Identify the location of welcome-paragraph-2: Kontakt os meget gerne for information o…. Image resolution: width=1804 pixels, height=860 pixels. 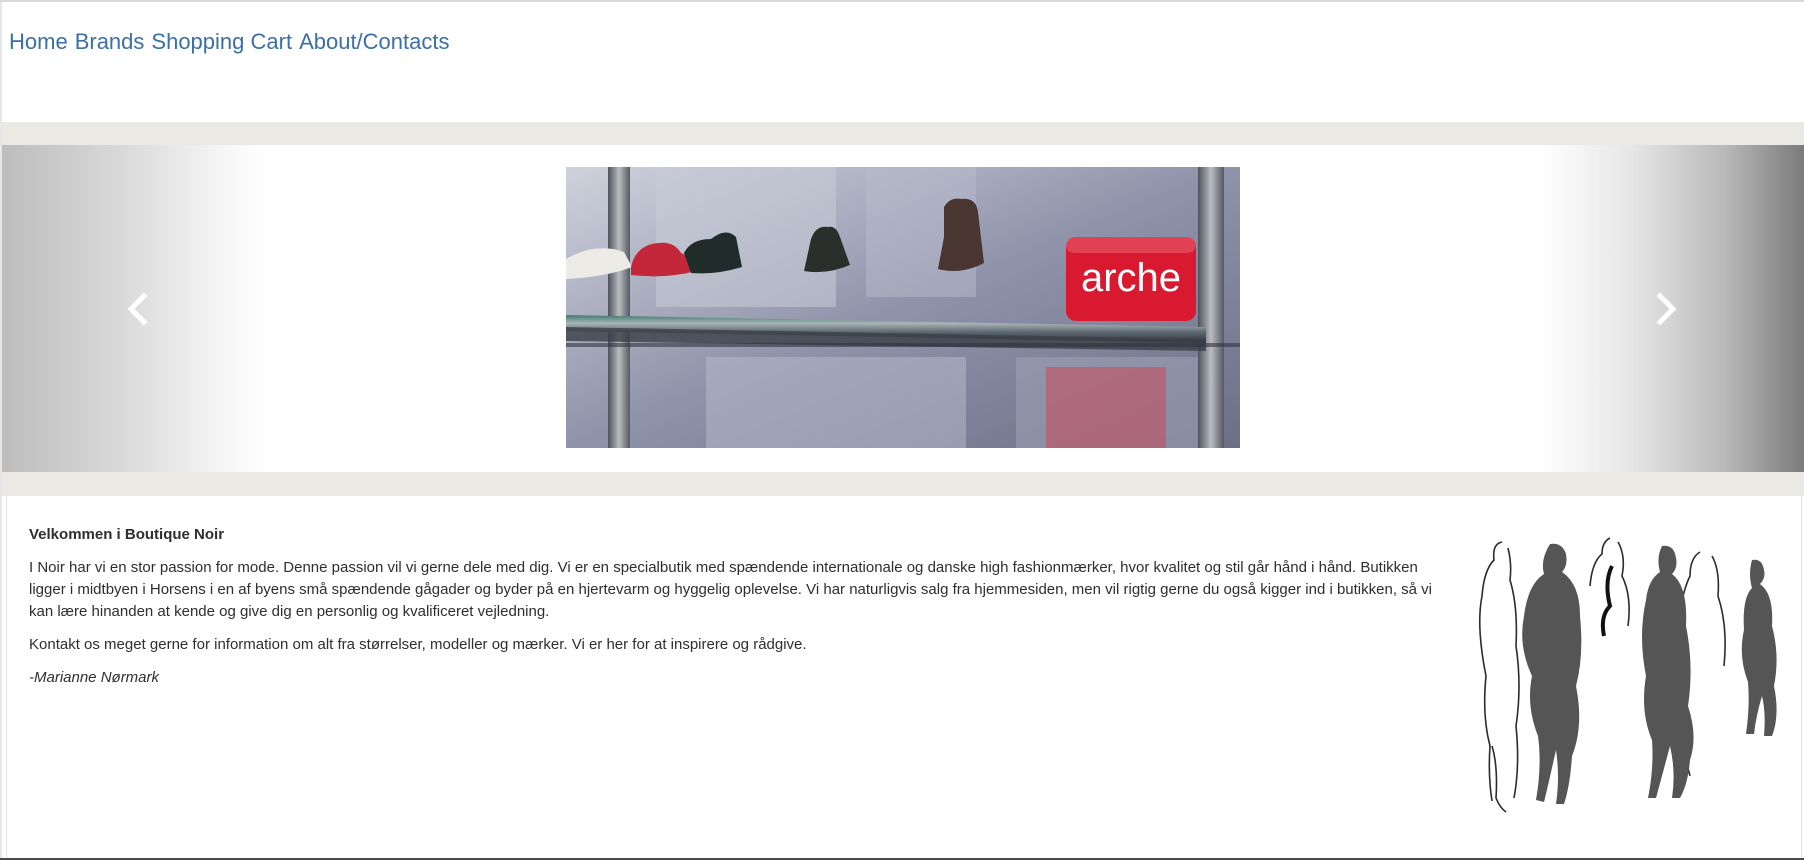
(418, 644).